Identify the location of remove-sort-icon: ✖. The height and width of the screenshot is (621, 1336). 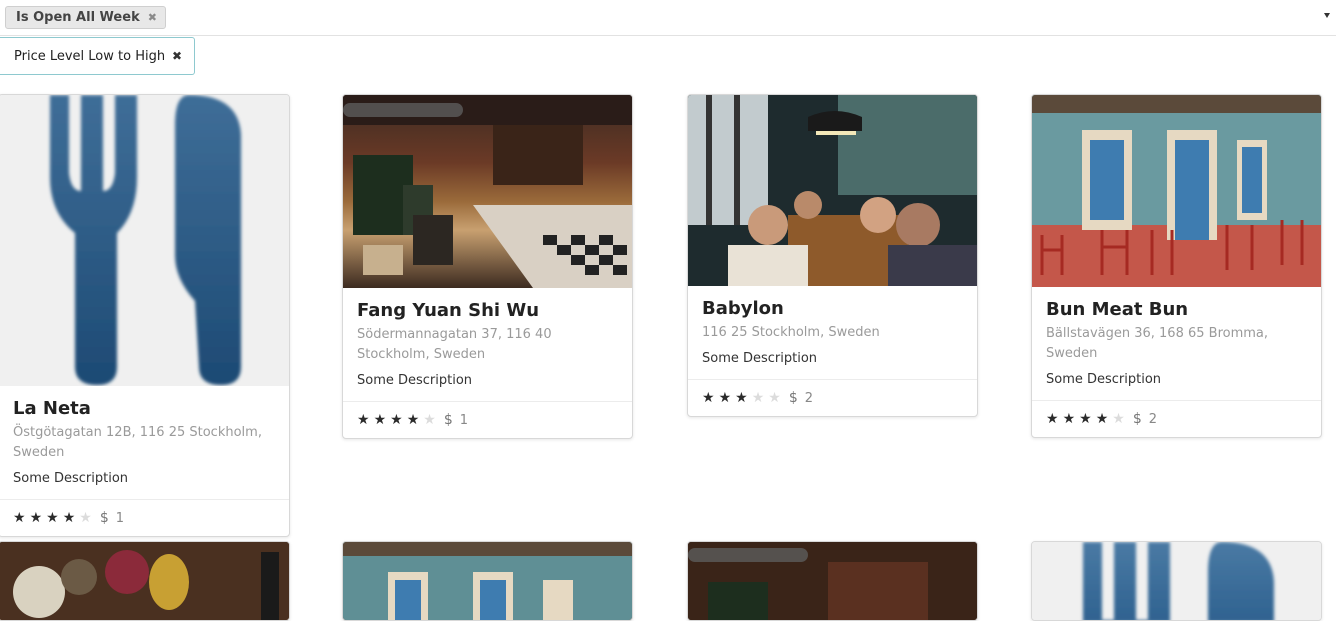
(177, 56).